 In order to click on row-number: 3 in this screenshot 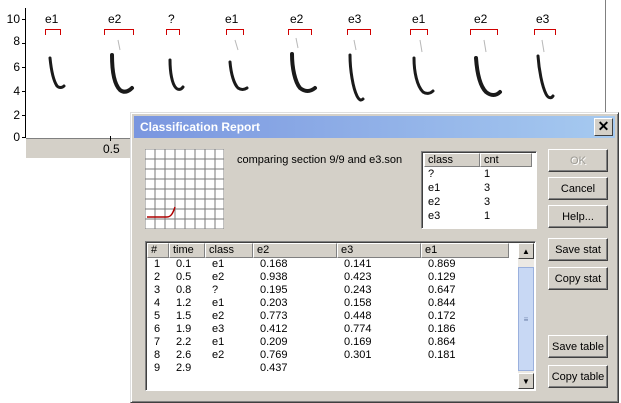, I will do `click(157, 290)`.